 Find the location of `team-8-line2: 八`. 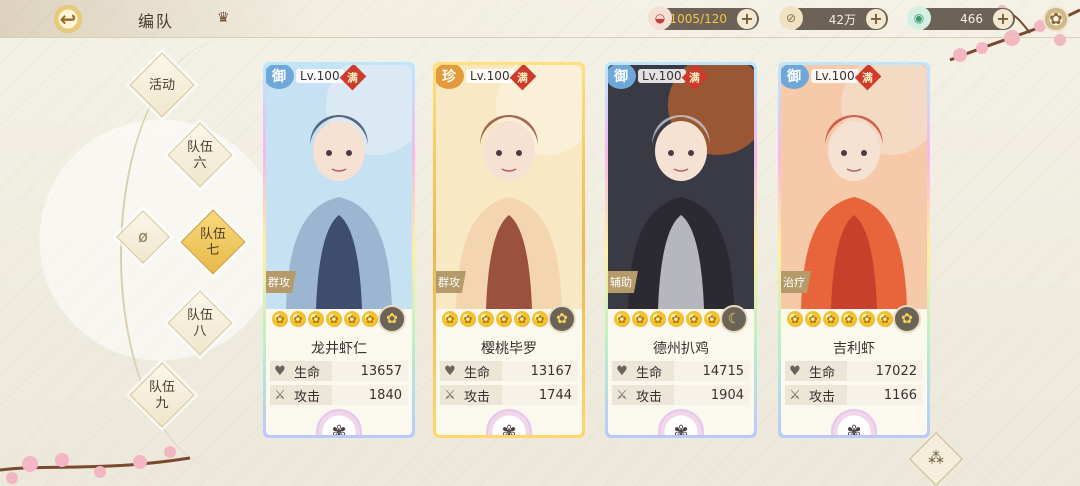

team-8-line2: 八 is located at coordinates (200, 331).